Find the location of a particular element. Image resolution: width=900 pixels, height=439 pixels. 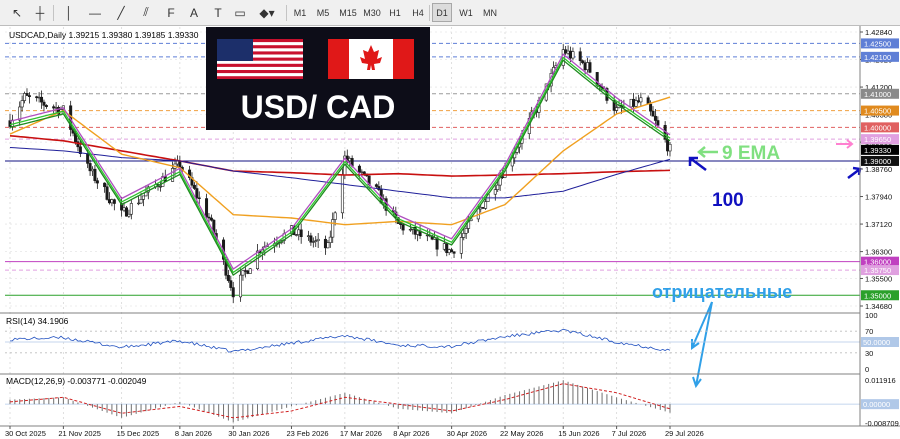

time-tick-label: 22 May 2026 is located at coordinates (521, 433).